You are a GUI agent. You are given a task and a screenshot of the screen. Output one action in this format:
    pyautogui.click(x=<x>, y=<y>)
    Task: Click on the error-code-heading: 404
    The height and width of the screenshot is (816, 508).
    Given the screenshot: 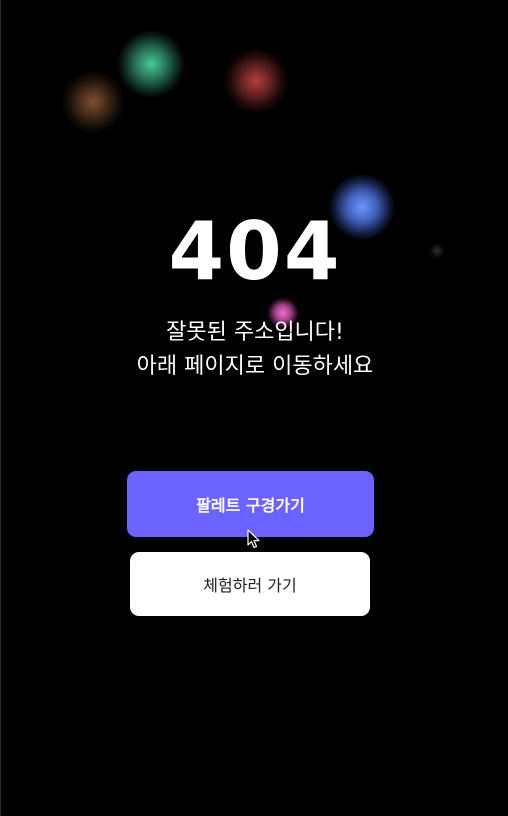 What is the action you would take?
    pyautogui.click(x=255, y=251)
    